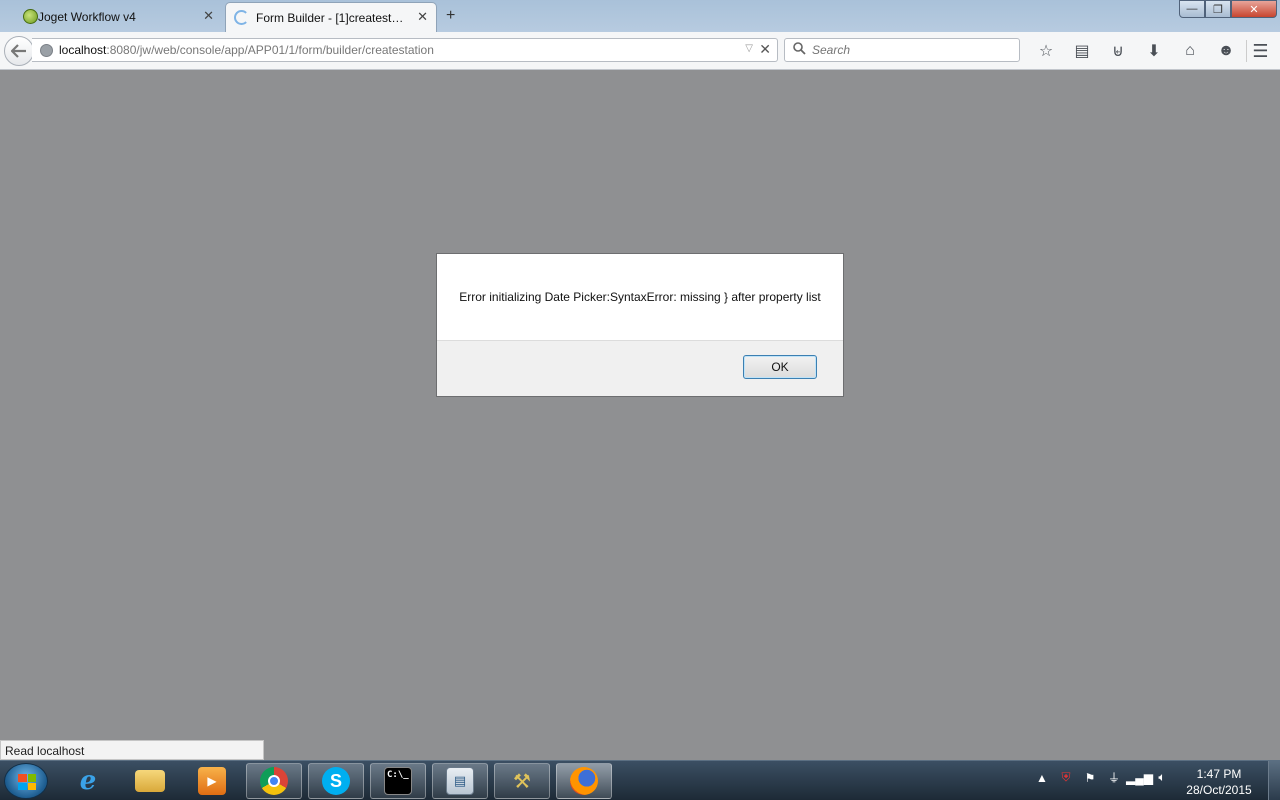 This screenshot has width=1280, height=800. I want to click on taskbar-clock: 1:47 PM 28/Oct/2015, so click(1219, 782).